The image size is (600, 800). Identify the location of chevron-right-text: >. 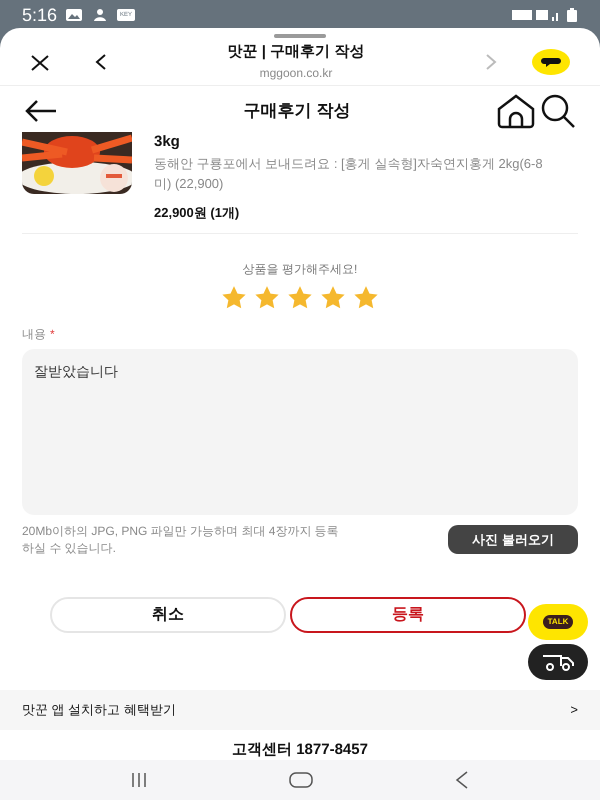
(574, 710).